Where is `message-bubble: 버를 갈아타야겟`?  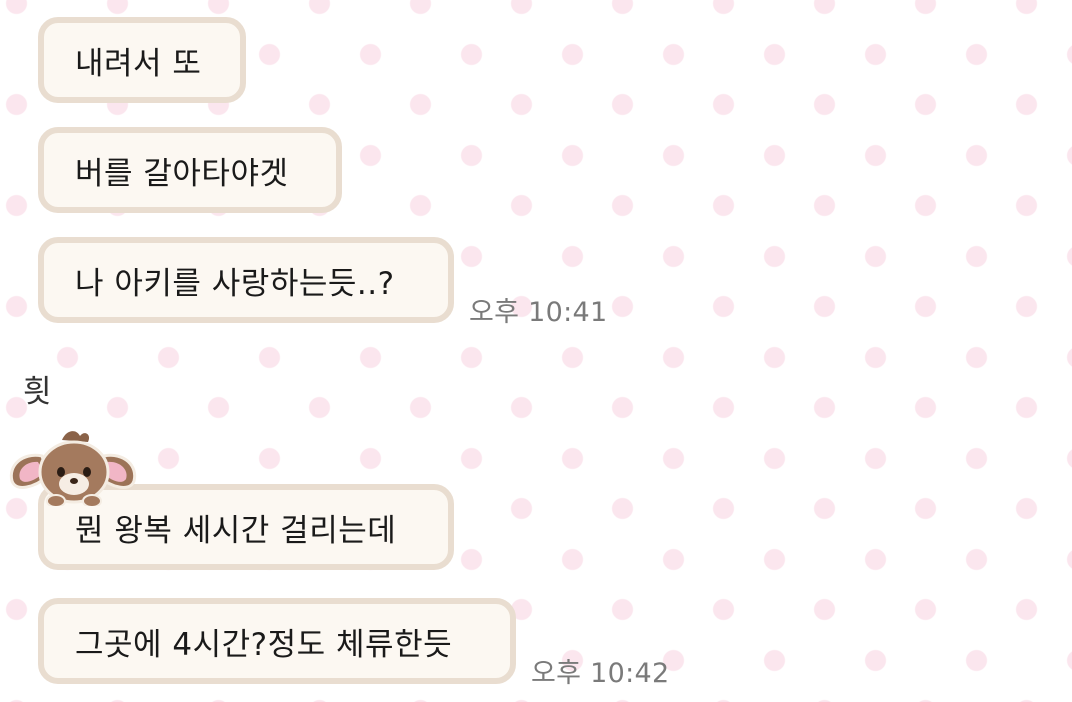
message-bubble: 버를 갈아타야겟 is located at coordinates (190, 170).